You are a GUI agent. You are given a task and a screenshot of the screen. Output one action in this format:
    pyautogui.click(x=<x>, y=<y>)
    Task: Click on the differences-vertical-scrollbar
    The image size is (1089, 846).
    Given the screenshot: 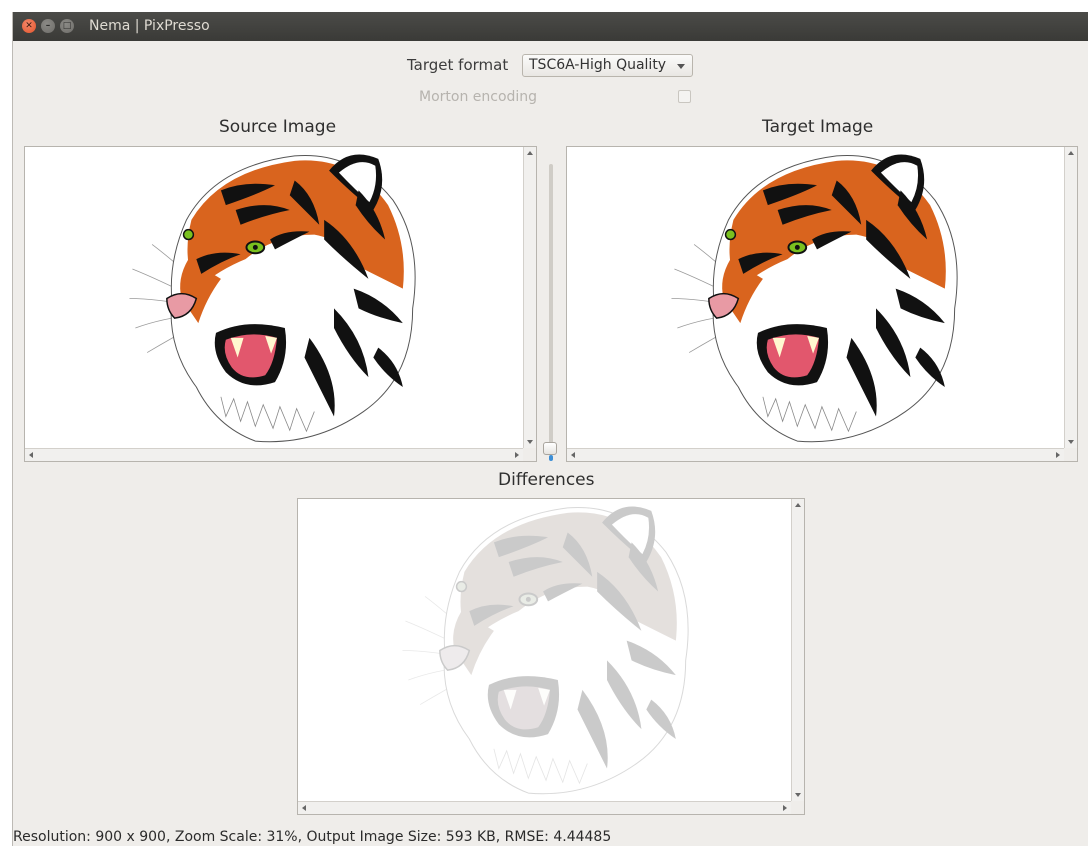 What is the action you would take?
    pyautogui.click(x=797, y=650)
    